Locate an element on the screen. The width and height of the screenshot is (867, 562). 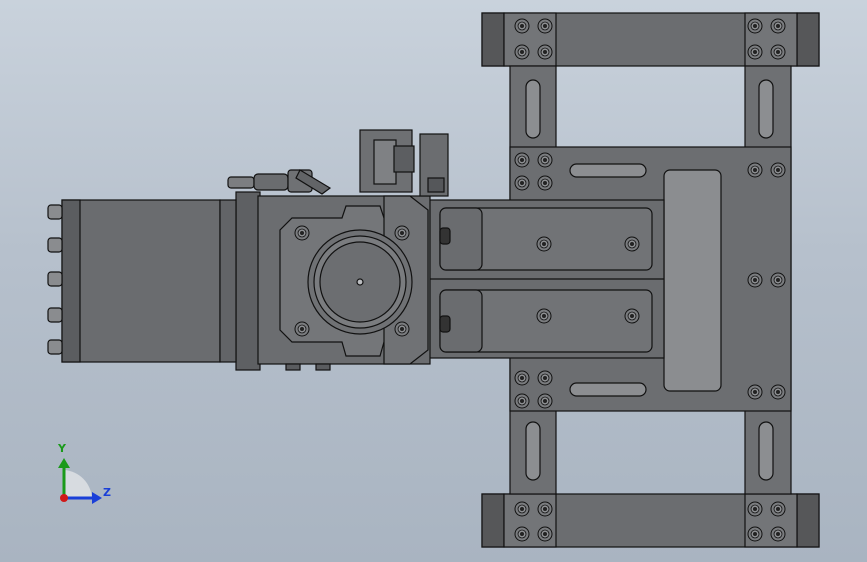
coordinate-triad is located at coordinates (80, 481).